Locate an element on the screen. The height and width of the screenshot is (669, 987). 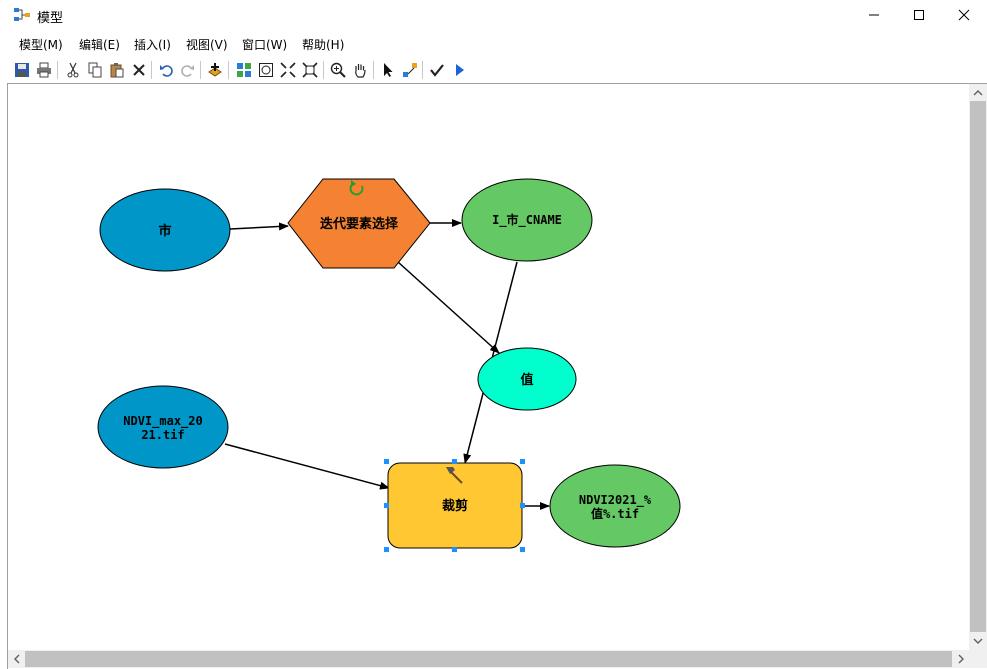
input-node-ndvi: NDVI_max_20 21.tif is located at coordinates (163, 427).